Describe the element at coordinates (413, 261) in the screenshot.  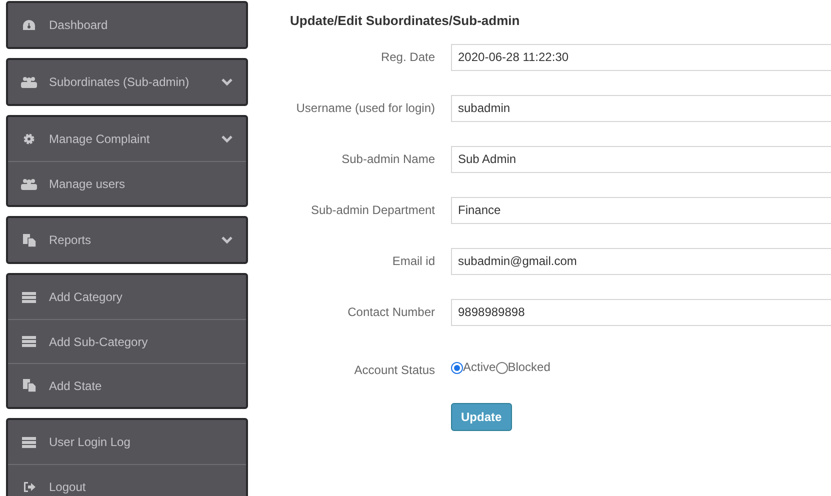
I see `field-label: Email id` at that location.